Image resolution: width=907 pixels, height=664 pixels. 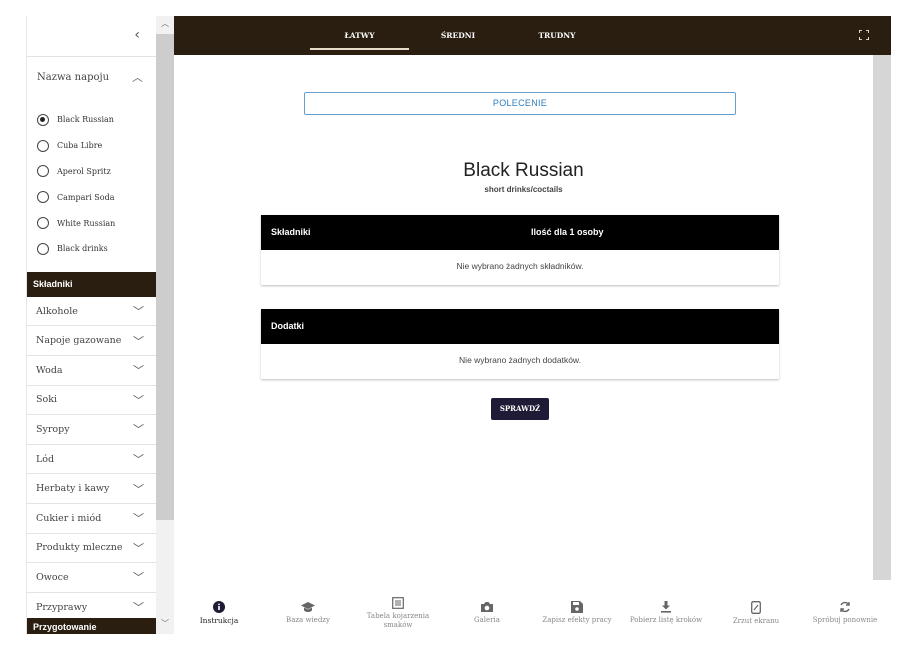 What do you see at coordinates (520, 360) in the screenshot?
I see `extras-empty-message: Nie wybrano żadnych dodatków.` at bounding box center [520, 360].